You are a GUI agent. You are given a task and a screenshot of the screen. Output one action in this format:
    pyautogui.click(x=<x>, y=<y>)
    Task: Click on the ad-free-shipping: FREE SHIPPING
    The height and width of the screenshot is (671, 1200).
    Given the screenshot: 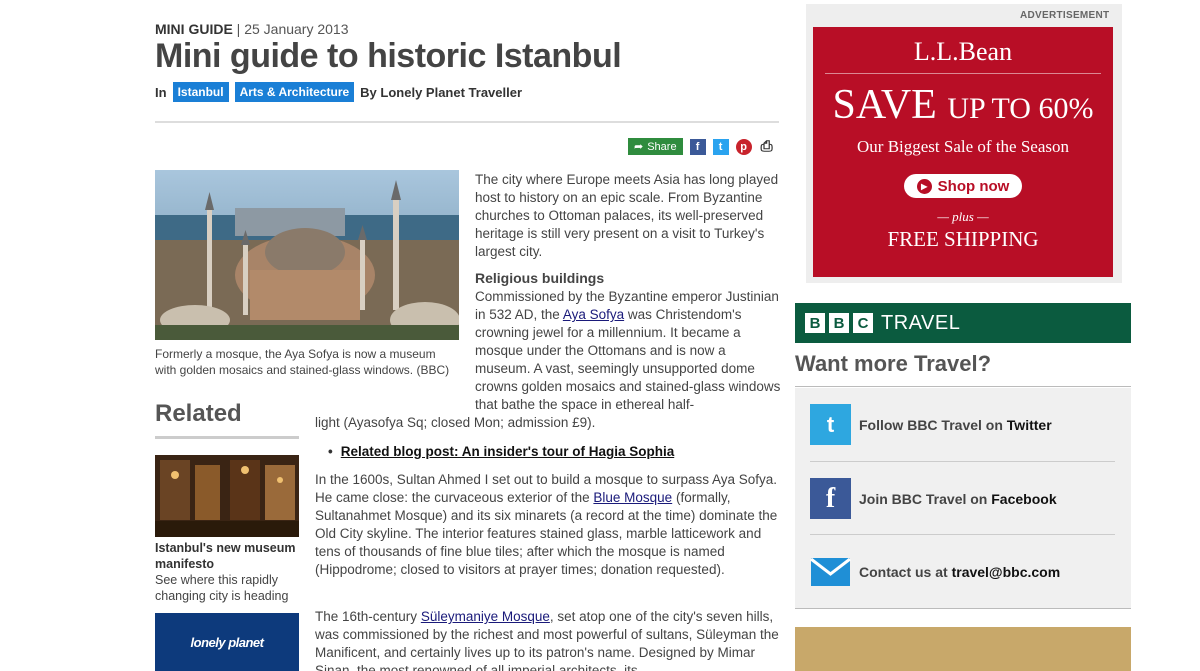 What is the action you would take?
    pyautogui.click(x=963, y=239)
    